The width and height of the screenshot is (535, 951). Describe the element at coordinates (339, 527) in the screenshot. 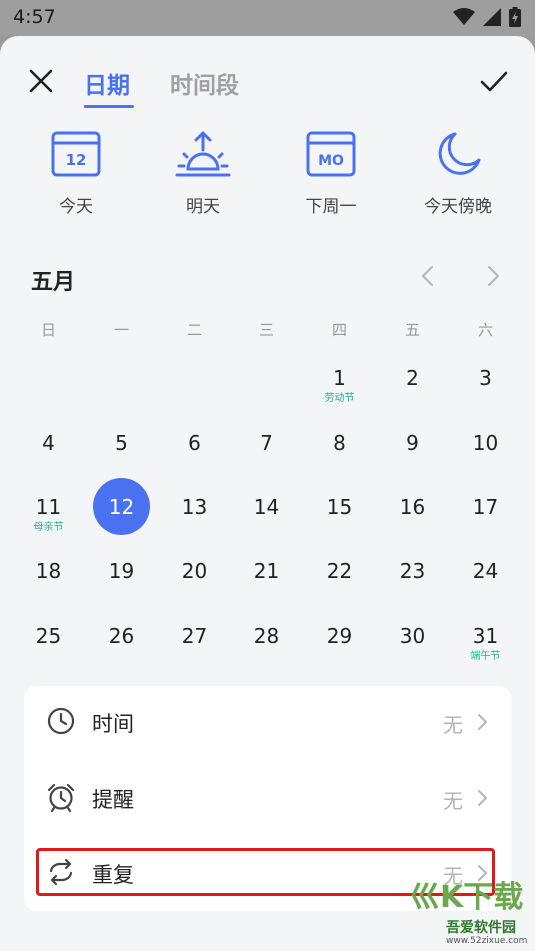

I see `calendar-day: 15` at that location.